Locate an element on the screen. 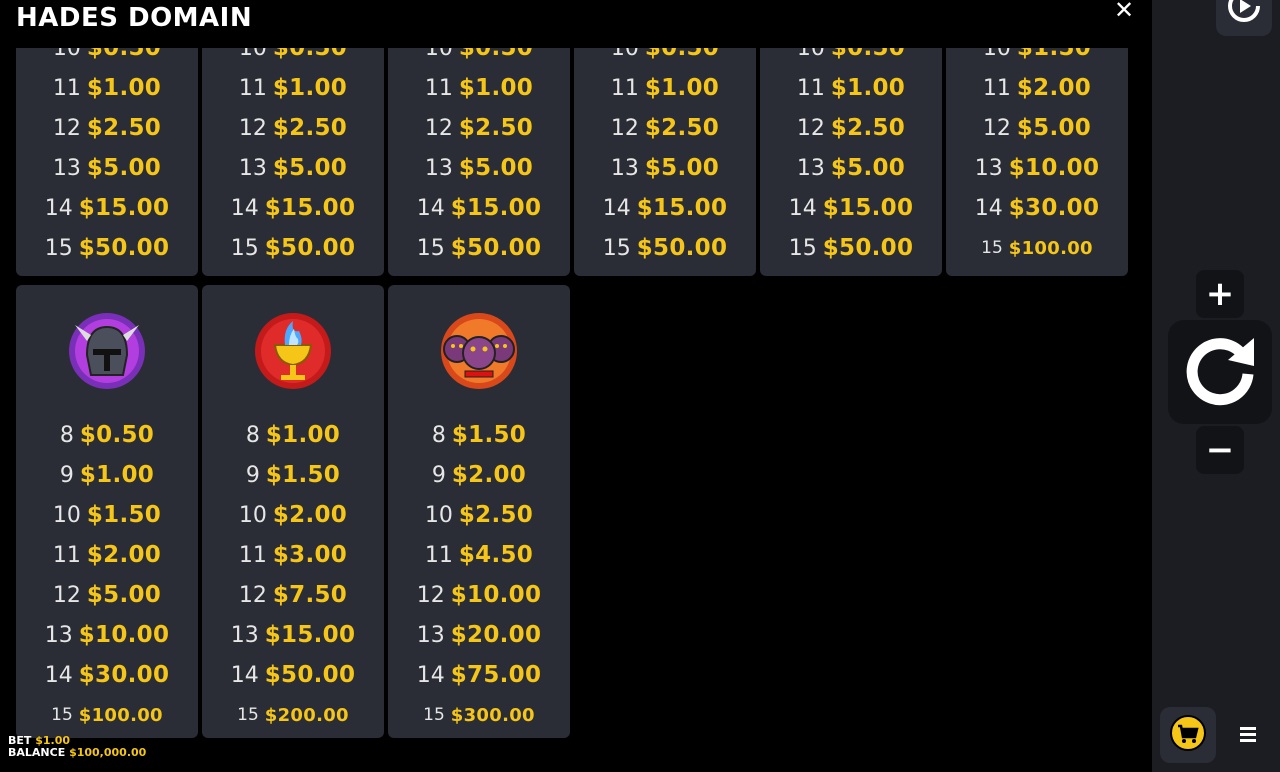  bet-info: BET $1.00 BALANCE $100,000.00 is located at coordinates (77, 747).